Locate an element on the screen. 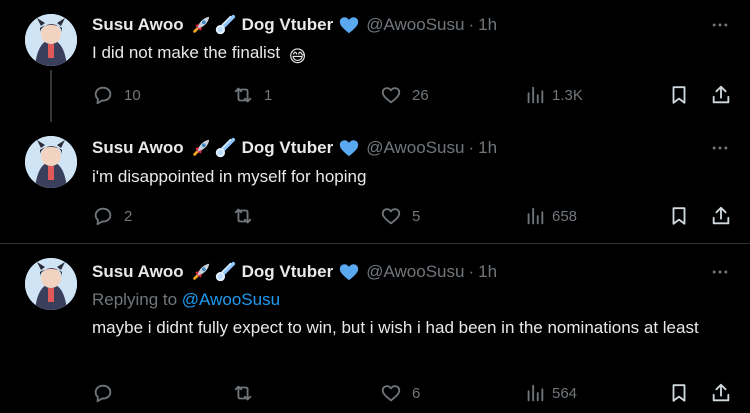 This screenshot has height=413, width=750. views-count: 1.3K is located at coordinates (567, 95).